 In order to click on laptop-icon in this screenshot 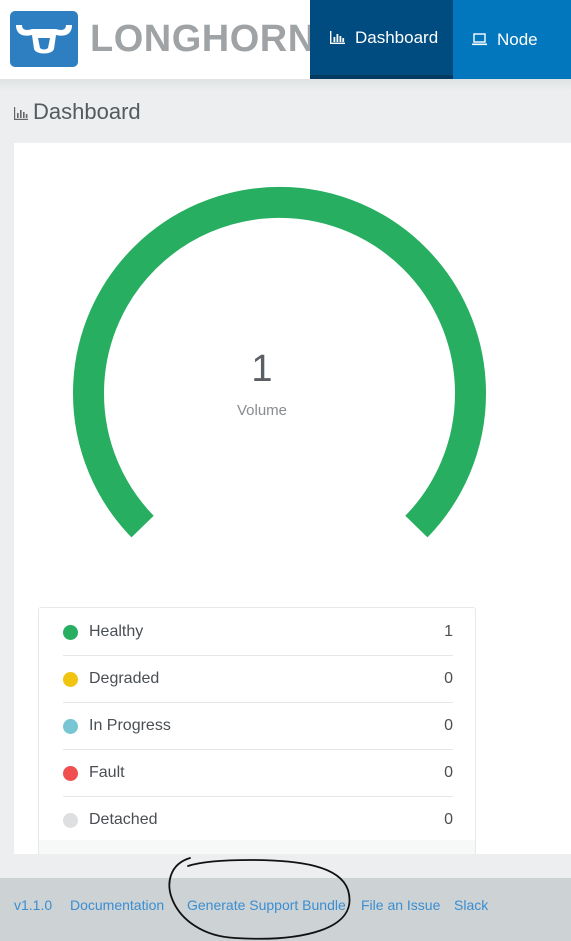, I will do `click(479, 39)`.